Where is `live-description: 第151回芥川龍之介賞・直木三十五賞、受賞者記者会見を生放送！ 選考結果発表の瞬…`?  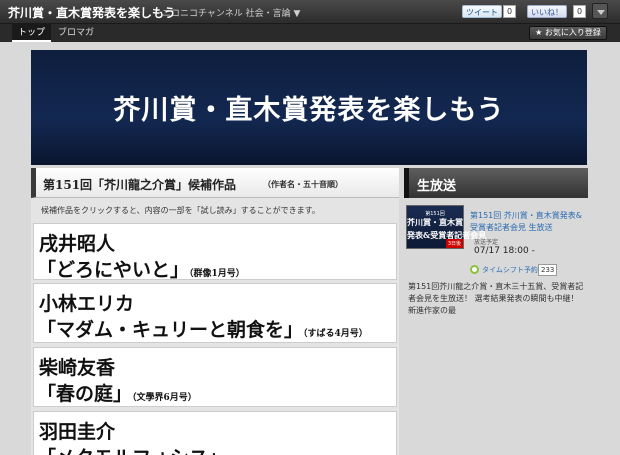
live-description: 第151回芥川龍之介賞・直木三十五賞、受賞者記者会見を生放送！ 選考結果発表の瞬… is located at coordinates (496, 298).